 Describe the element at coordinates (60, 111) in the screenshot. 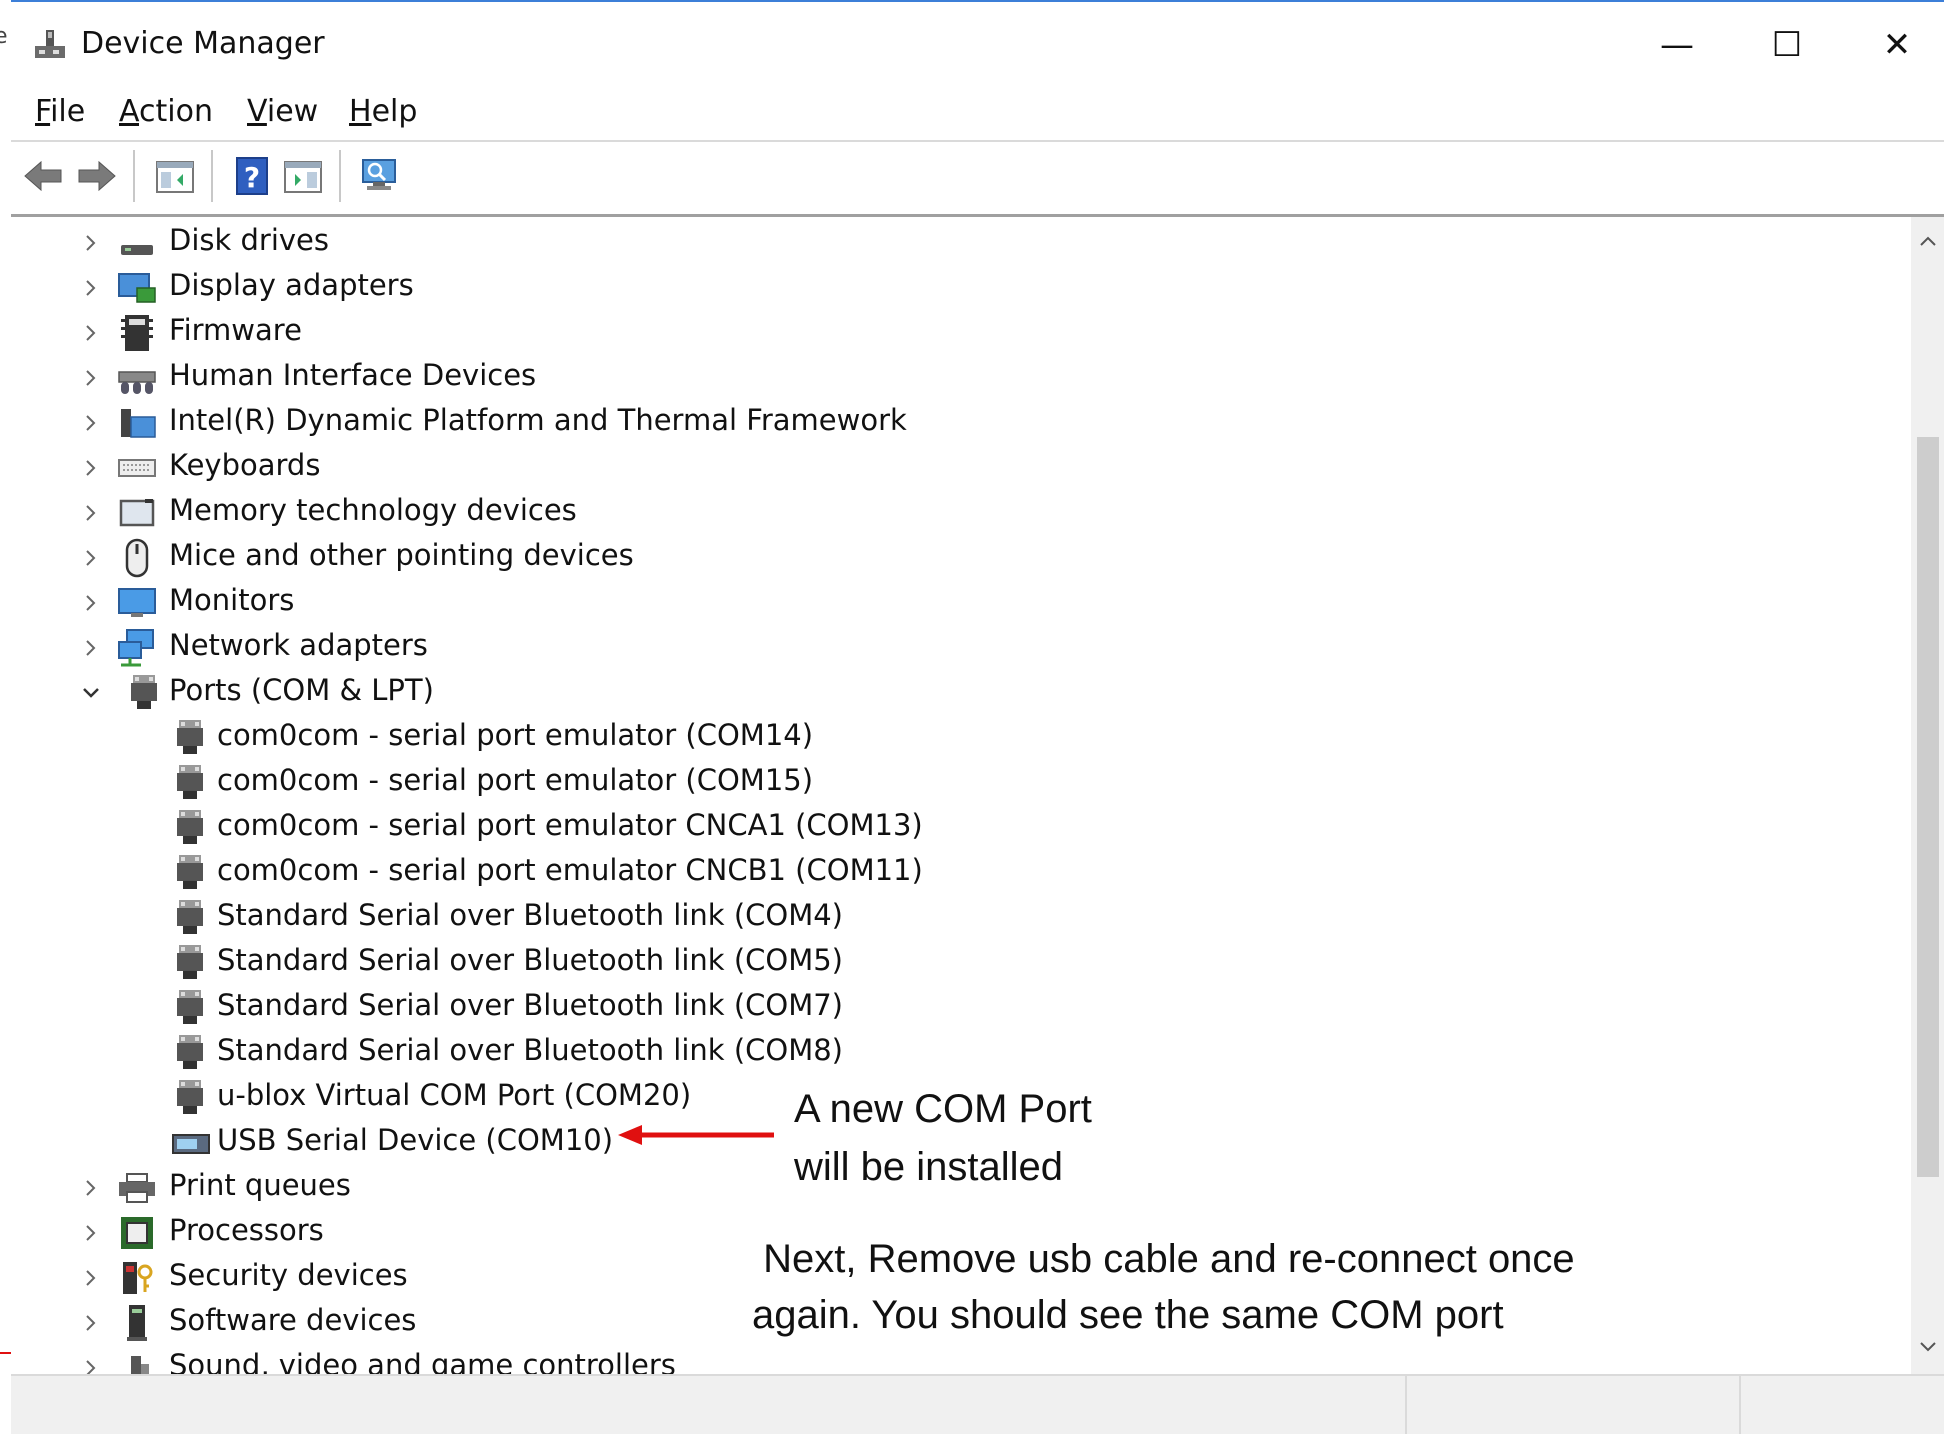

I see `menu-file: File` at that location.